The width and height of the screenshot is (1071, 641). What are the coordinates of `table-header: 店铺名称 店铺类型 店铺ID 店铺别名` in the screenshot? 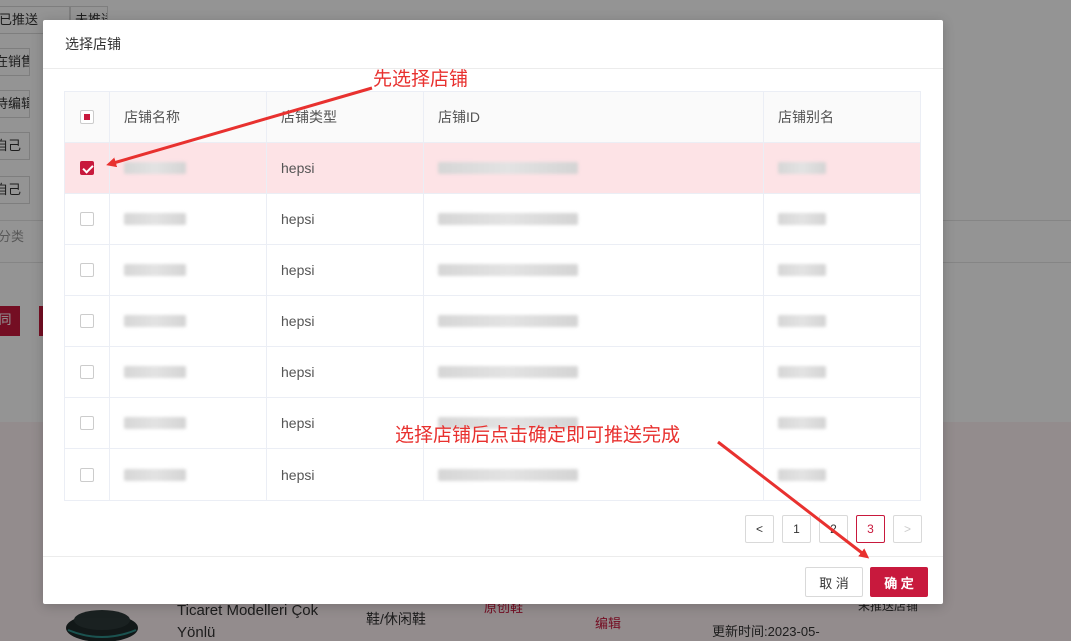 It's located at (492, 117).